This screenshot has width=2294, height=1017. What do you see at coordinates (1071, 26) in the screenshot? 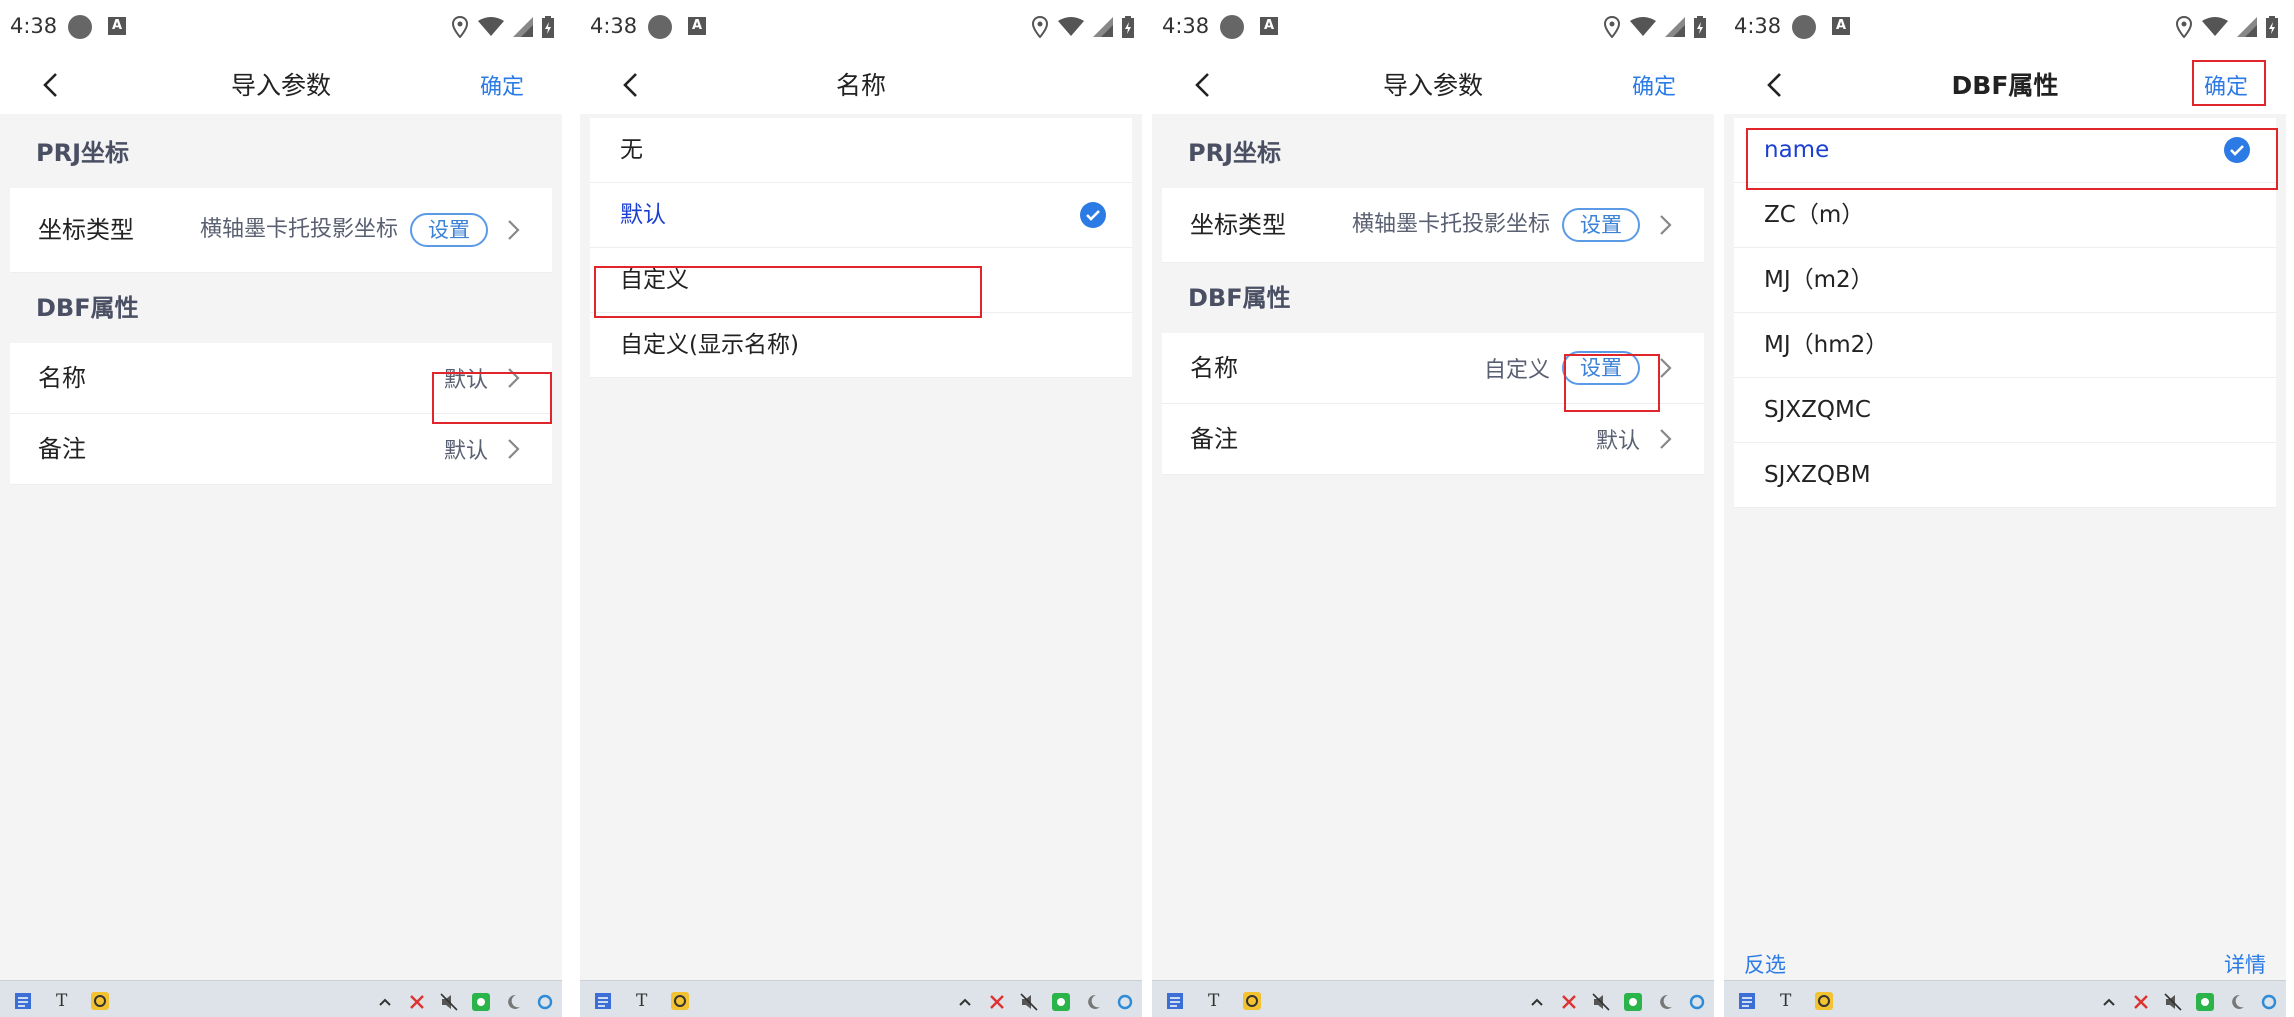
I see `wifi-icon` at bounding box center [1071, 26].